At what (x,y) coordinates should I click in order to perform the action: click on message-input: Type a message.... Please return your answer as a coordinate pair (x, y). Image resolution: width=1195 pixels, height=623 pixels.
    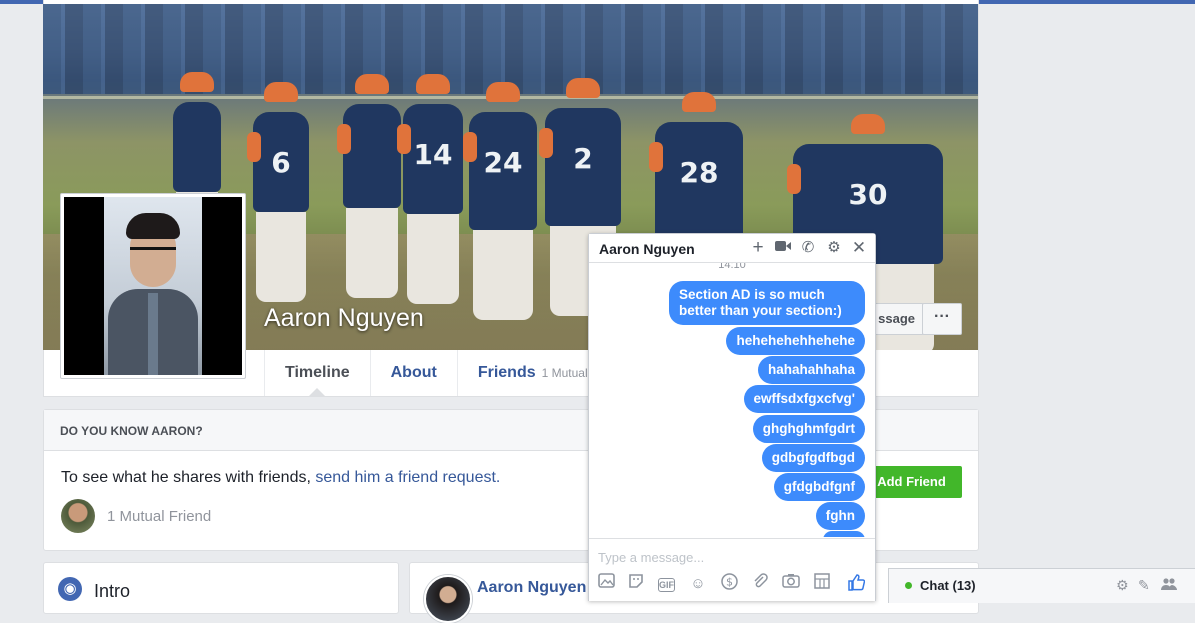
    Looking at the image, I should click on (732, 554).